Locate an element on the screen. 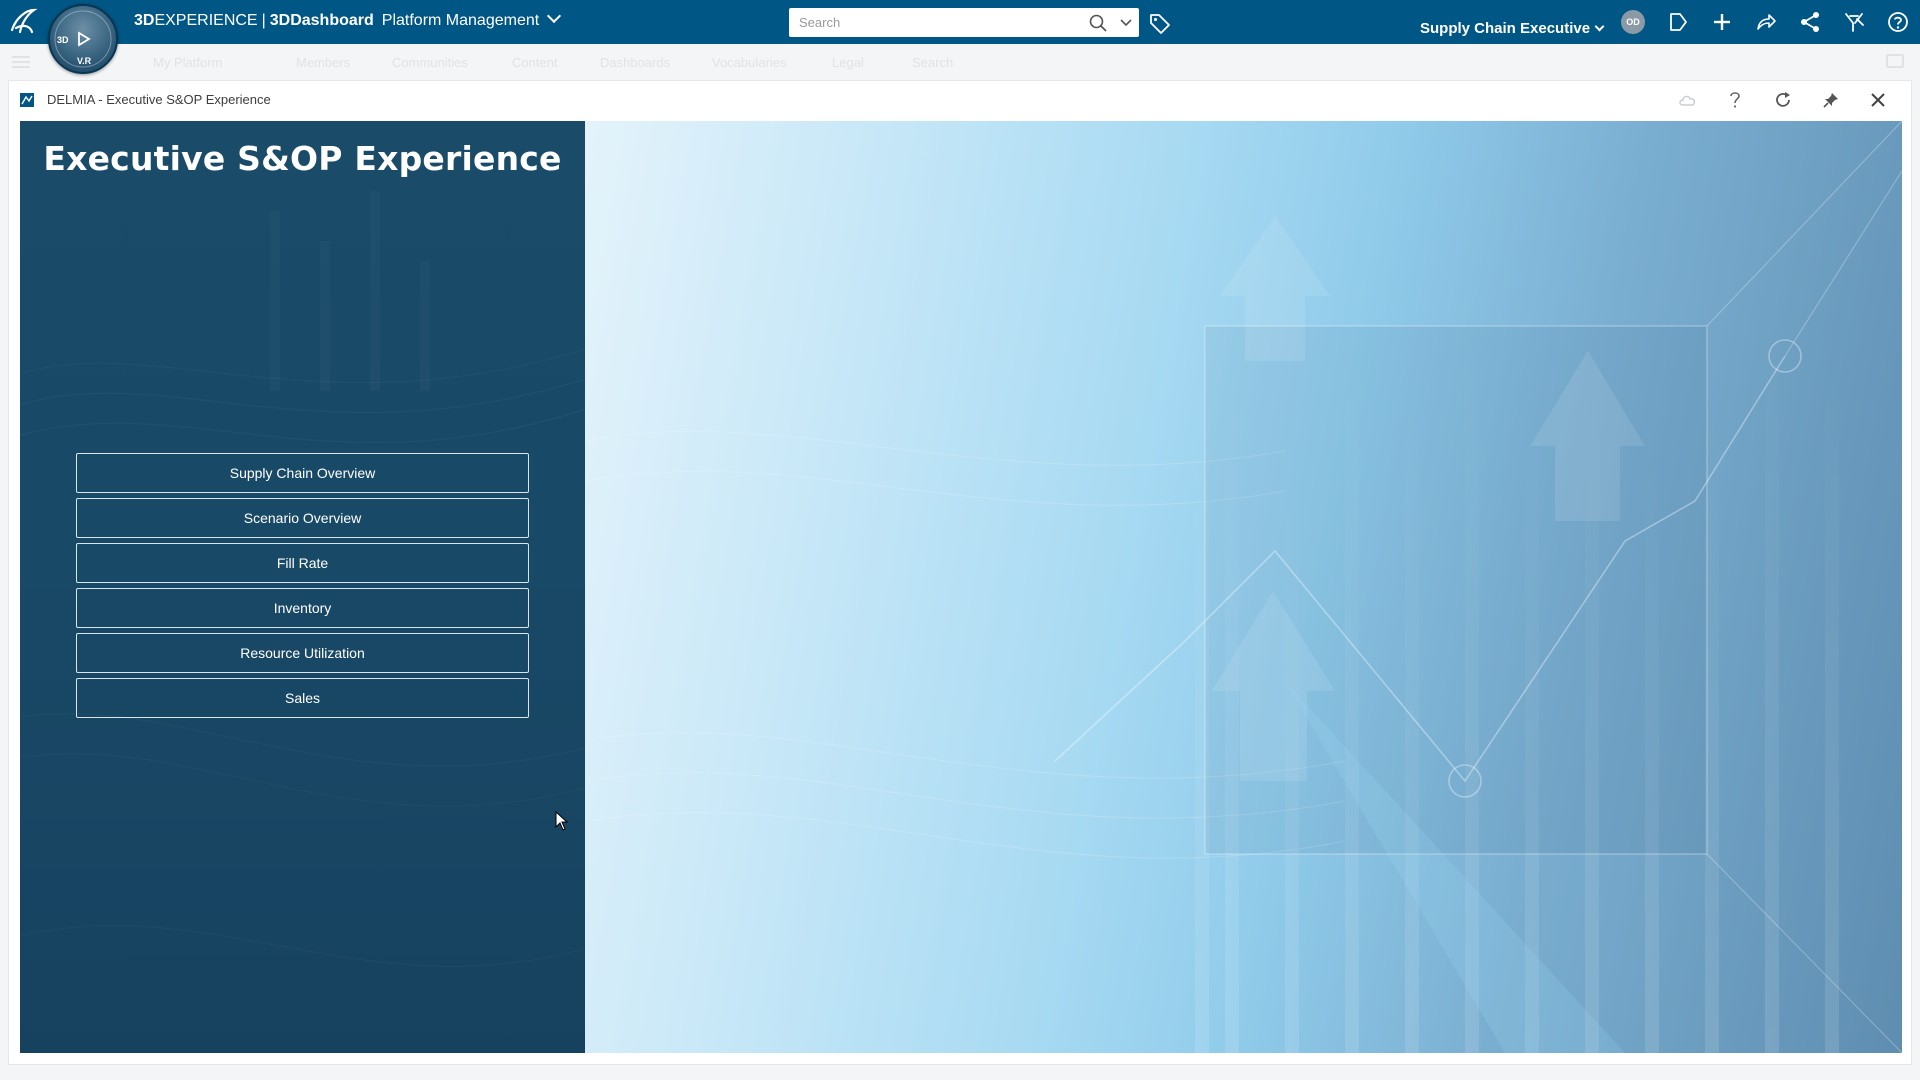 Image resolution: width=1920 pixels, height=1080 pixels. brand-strong: 3D is located at coordinates (144, 20).